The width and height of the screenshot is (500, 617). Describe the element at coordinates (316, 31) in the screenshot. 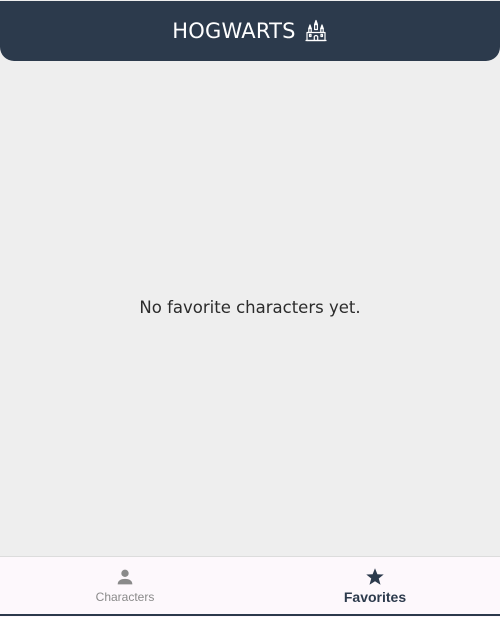

I see `castle-icon` at that location.